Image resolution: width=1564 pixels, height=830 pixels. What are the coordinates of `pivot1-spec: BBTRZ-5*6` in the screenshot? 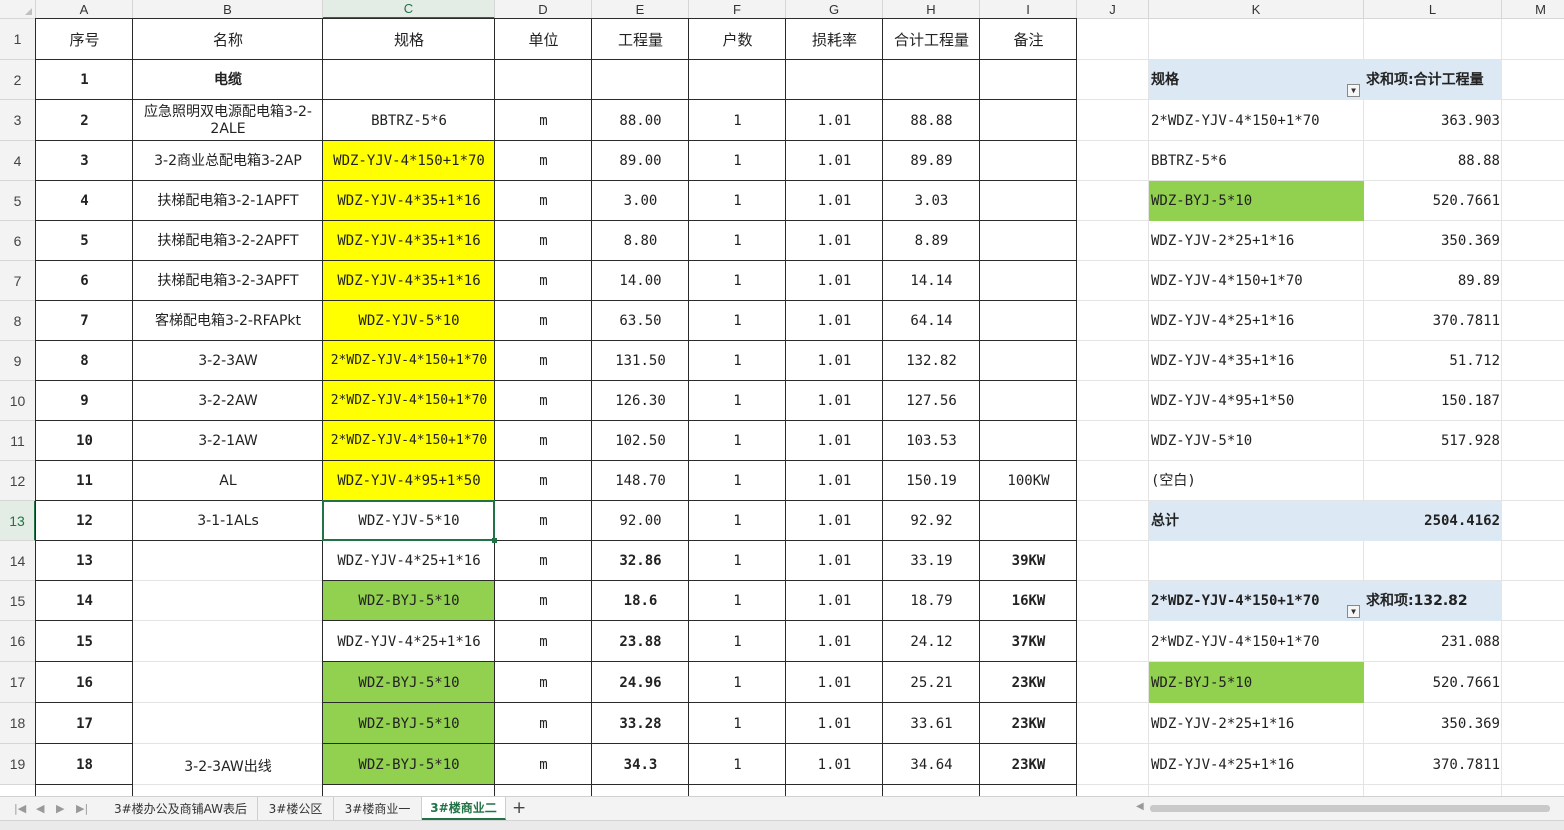 It's located at (1256, 161).